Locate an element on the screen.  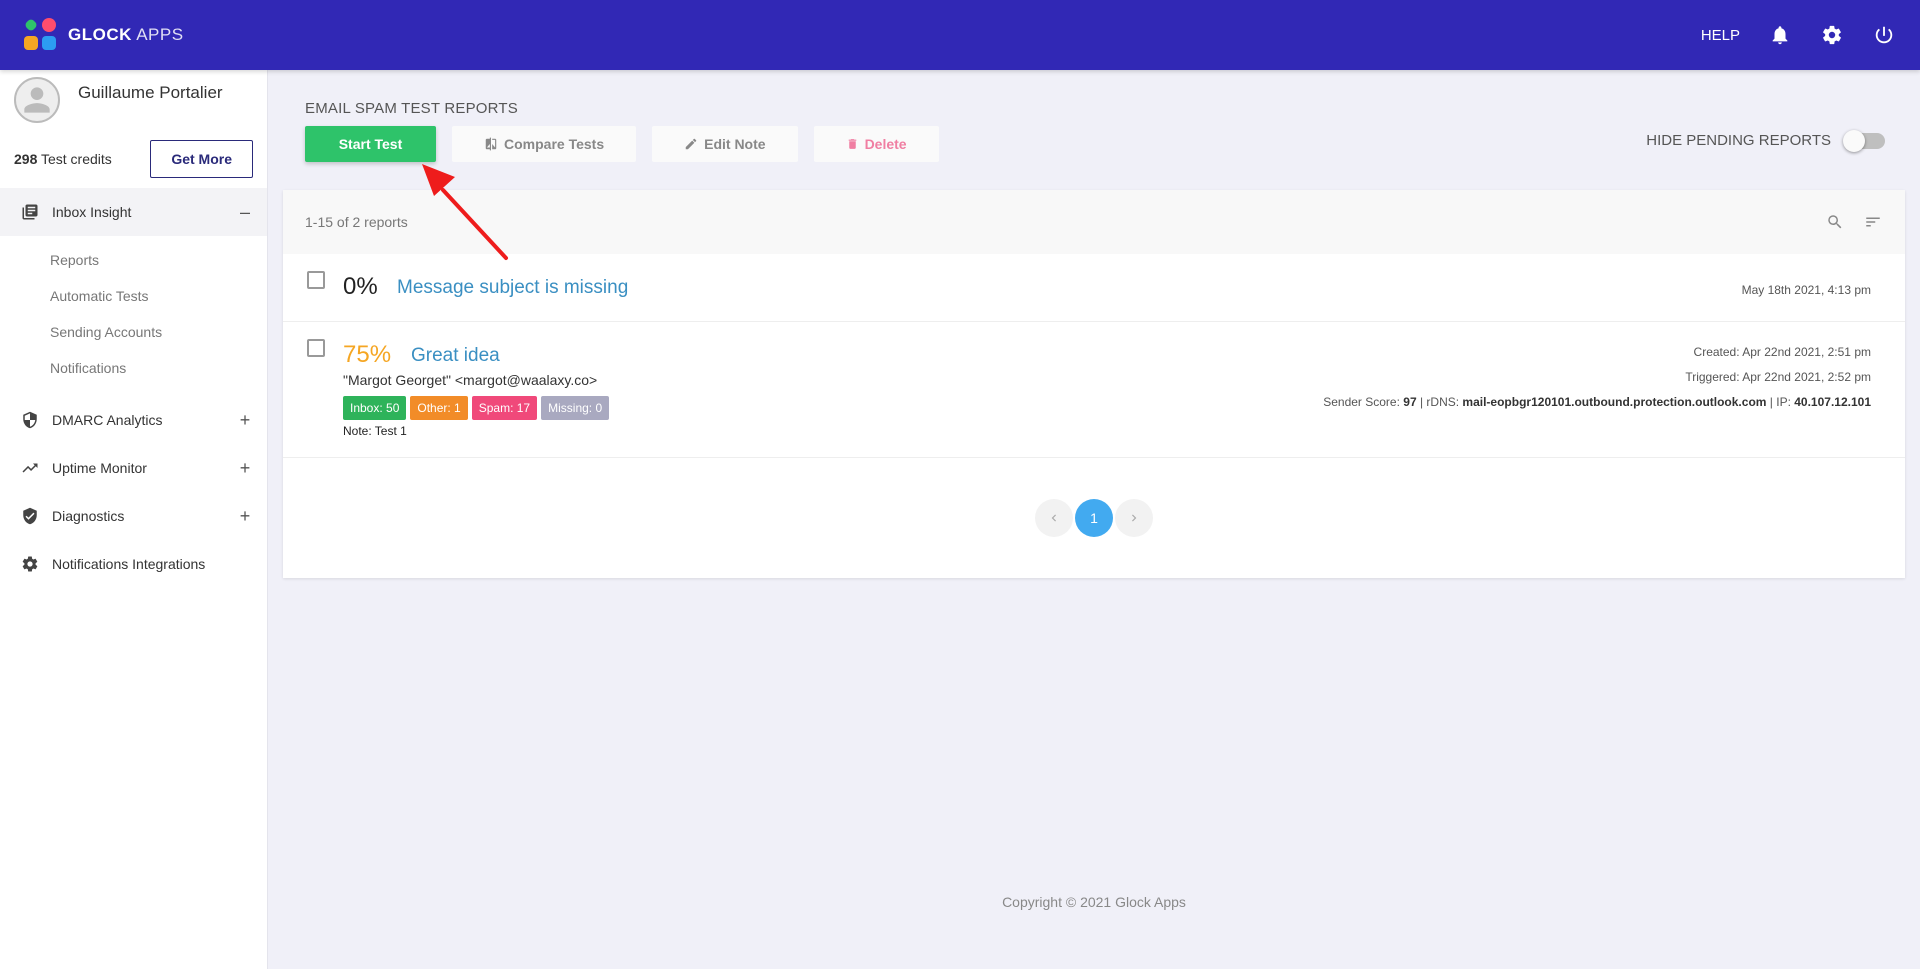
hide-pending-label: HIDE PENDING REPORTS is located at coordinates (1738, 140).